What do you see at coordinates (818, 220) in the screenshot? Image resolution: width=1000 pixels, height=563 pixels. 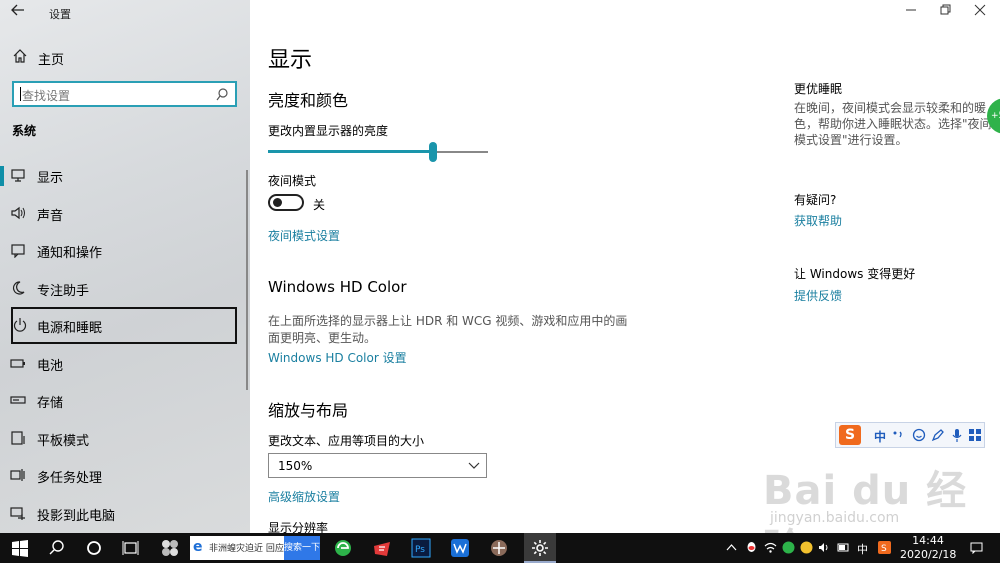 I see `get-help-link: 获取帮助` at bounding box center [818, 220].